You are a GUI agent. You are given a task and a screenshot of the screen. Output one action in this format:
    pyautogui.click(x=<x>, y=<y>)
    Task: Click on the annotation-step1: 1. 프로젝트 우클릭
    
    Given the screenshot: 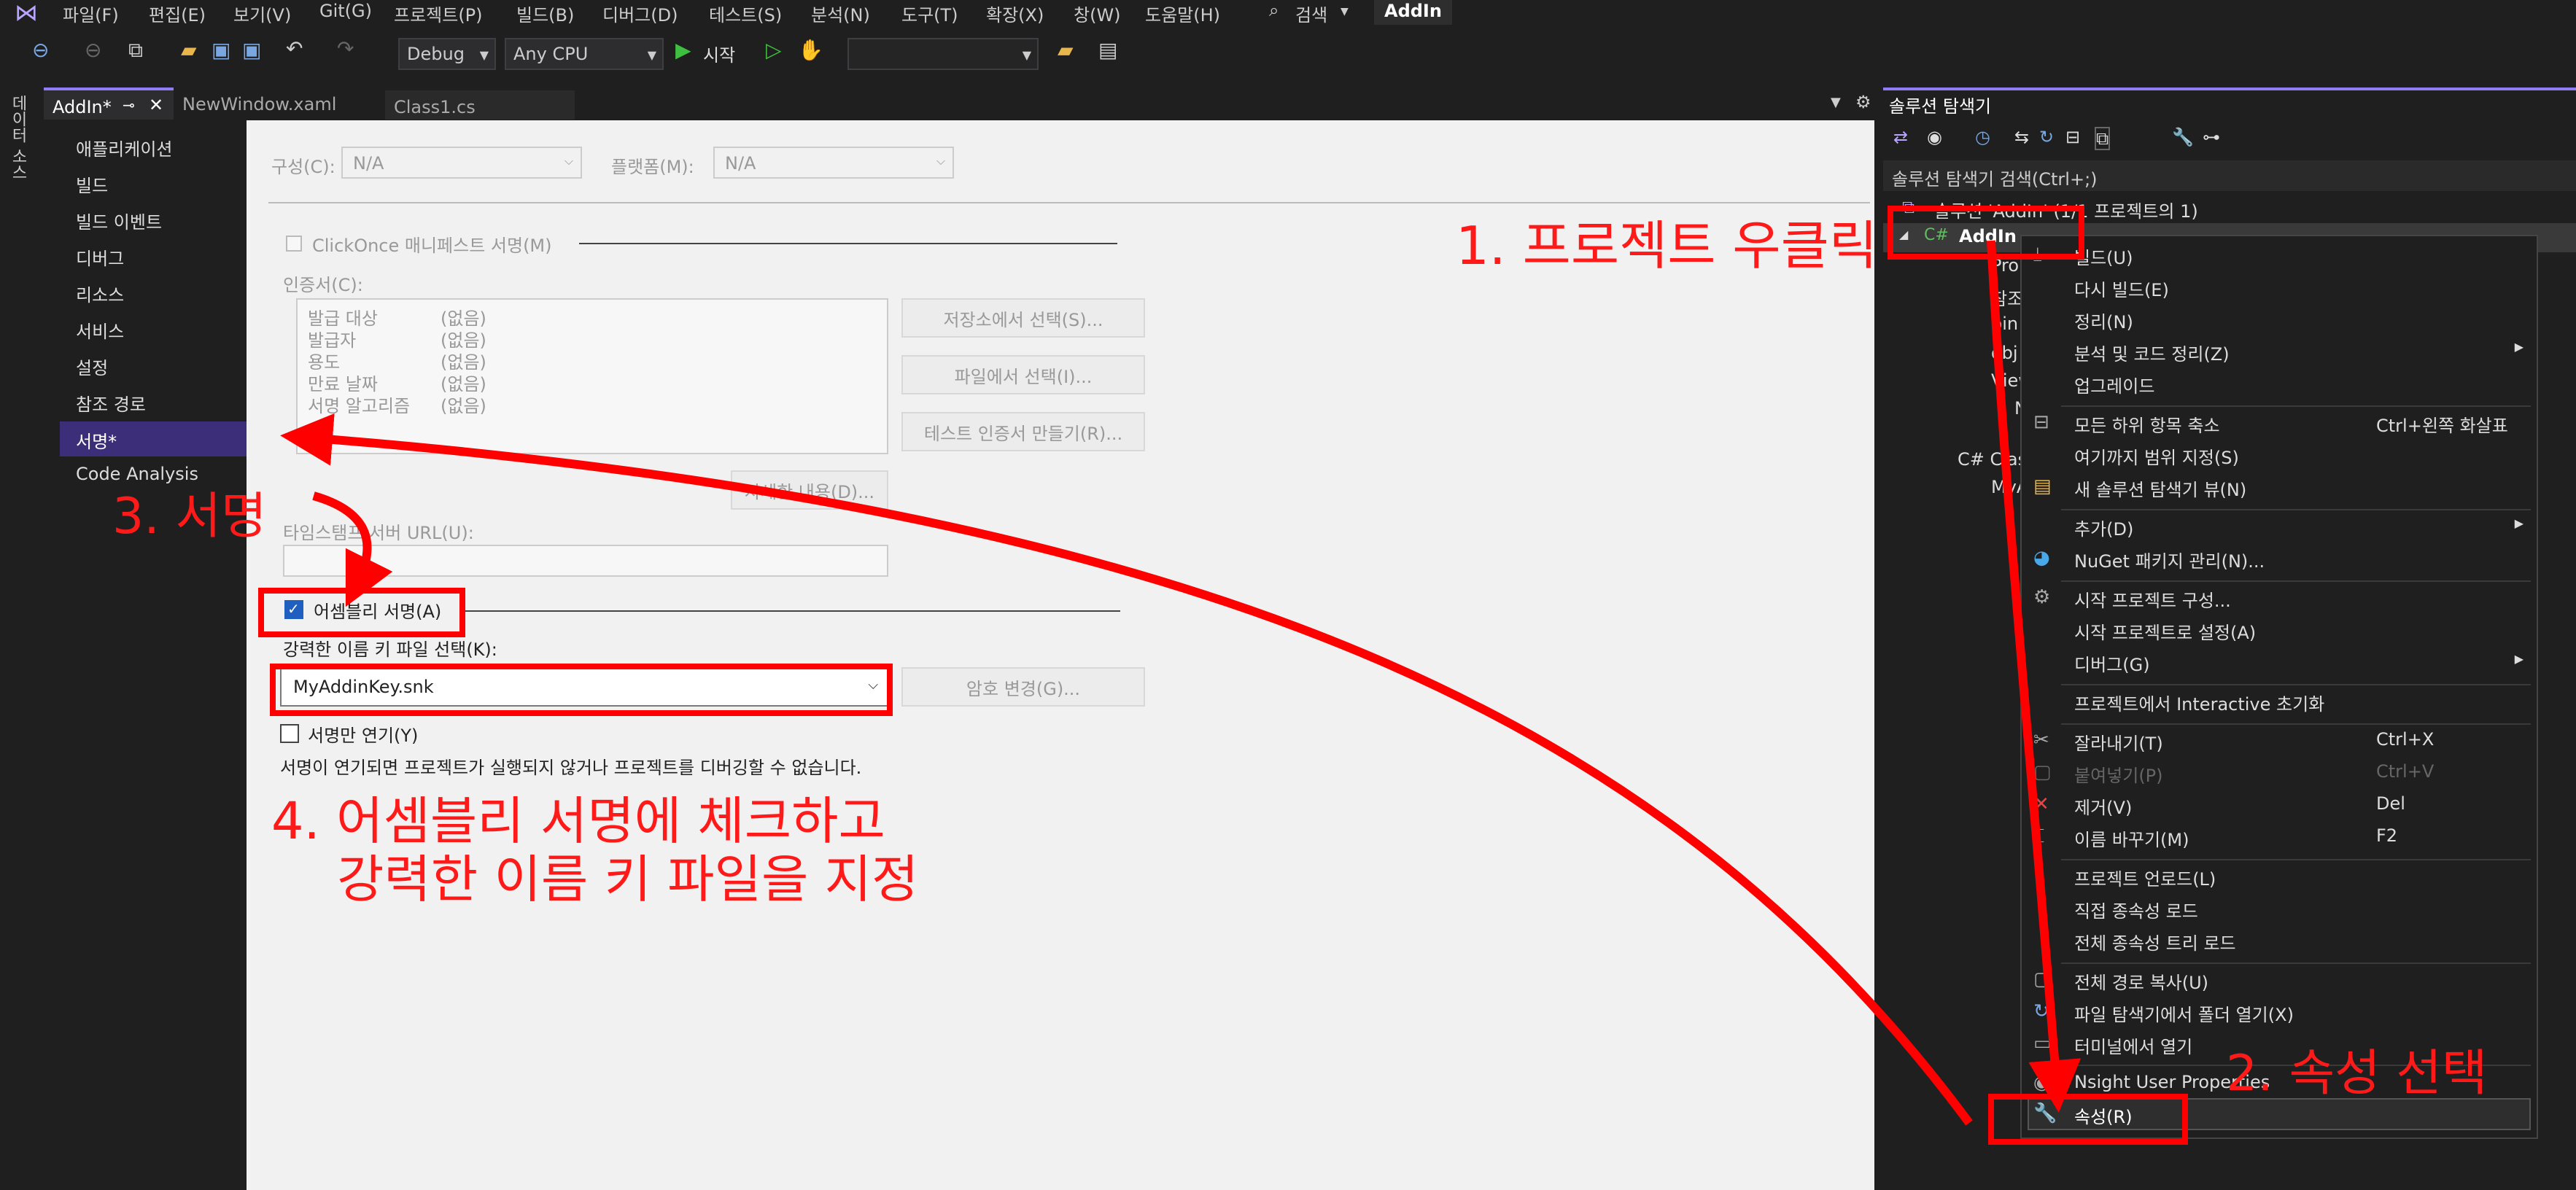 What is the action you would take?
    pyautogui.click(x=1667, y=245)
    